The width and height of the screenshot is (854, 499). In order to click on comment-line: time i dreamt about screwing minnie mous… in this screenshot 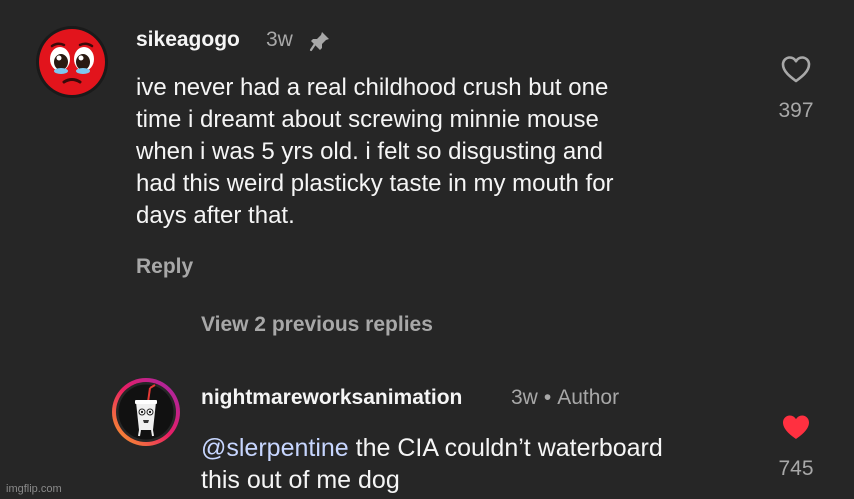, I will do `click(367, 119)`.